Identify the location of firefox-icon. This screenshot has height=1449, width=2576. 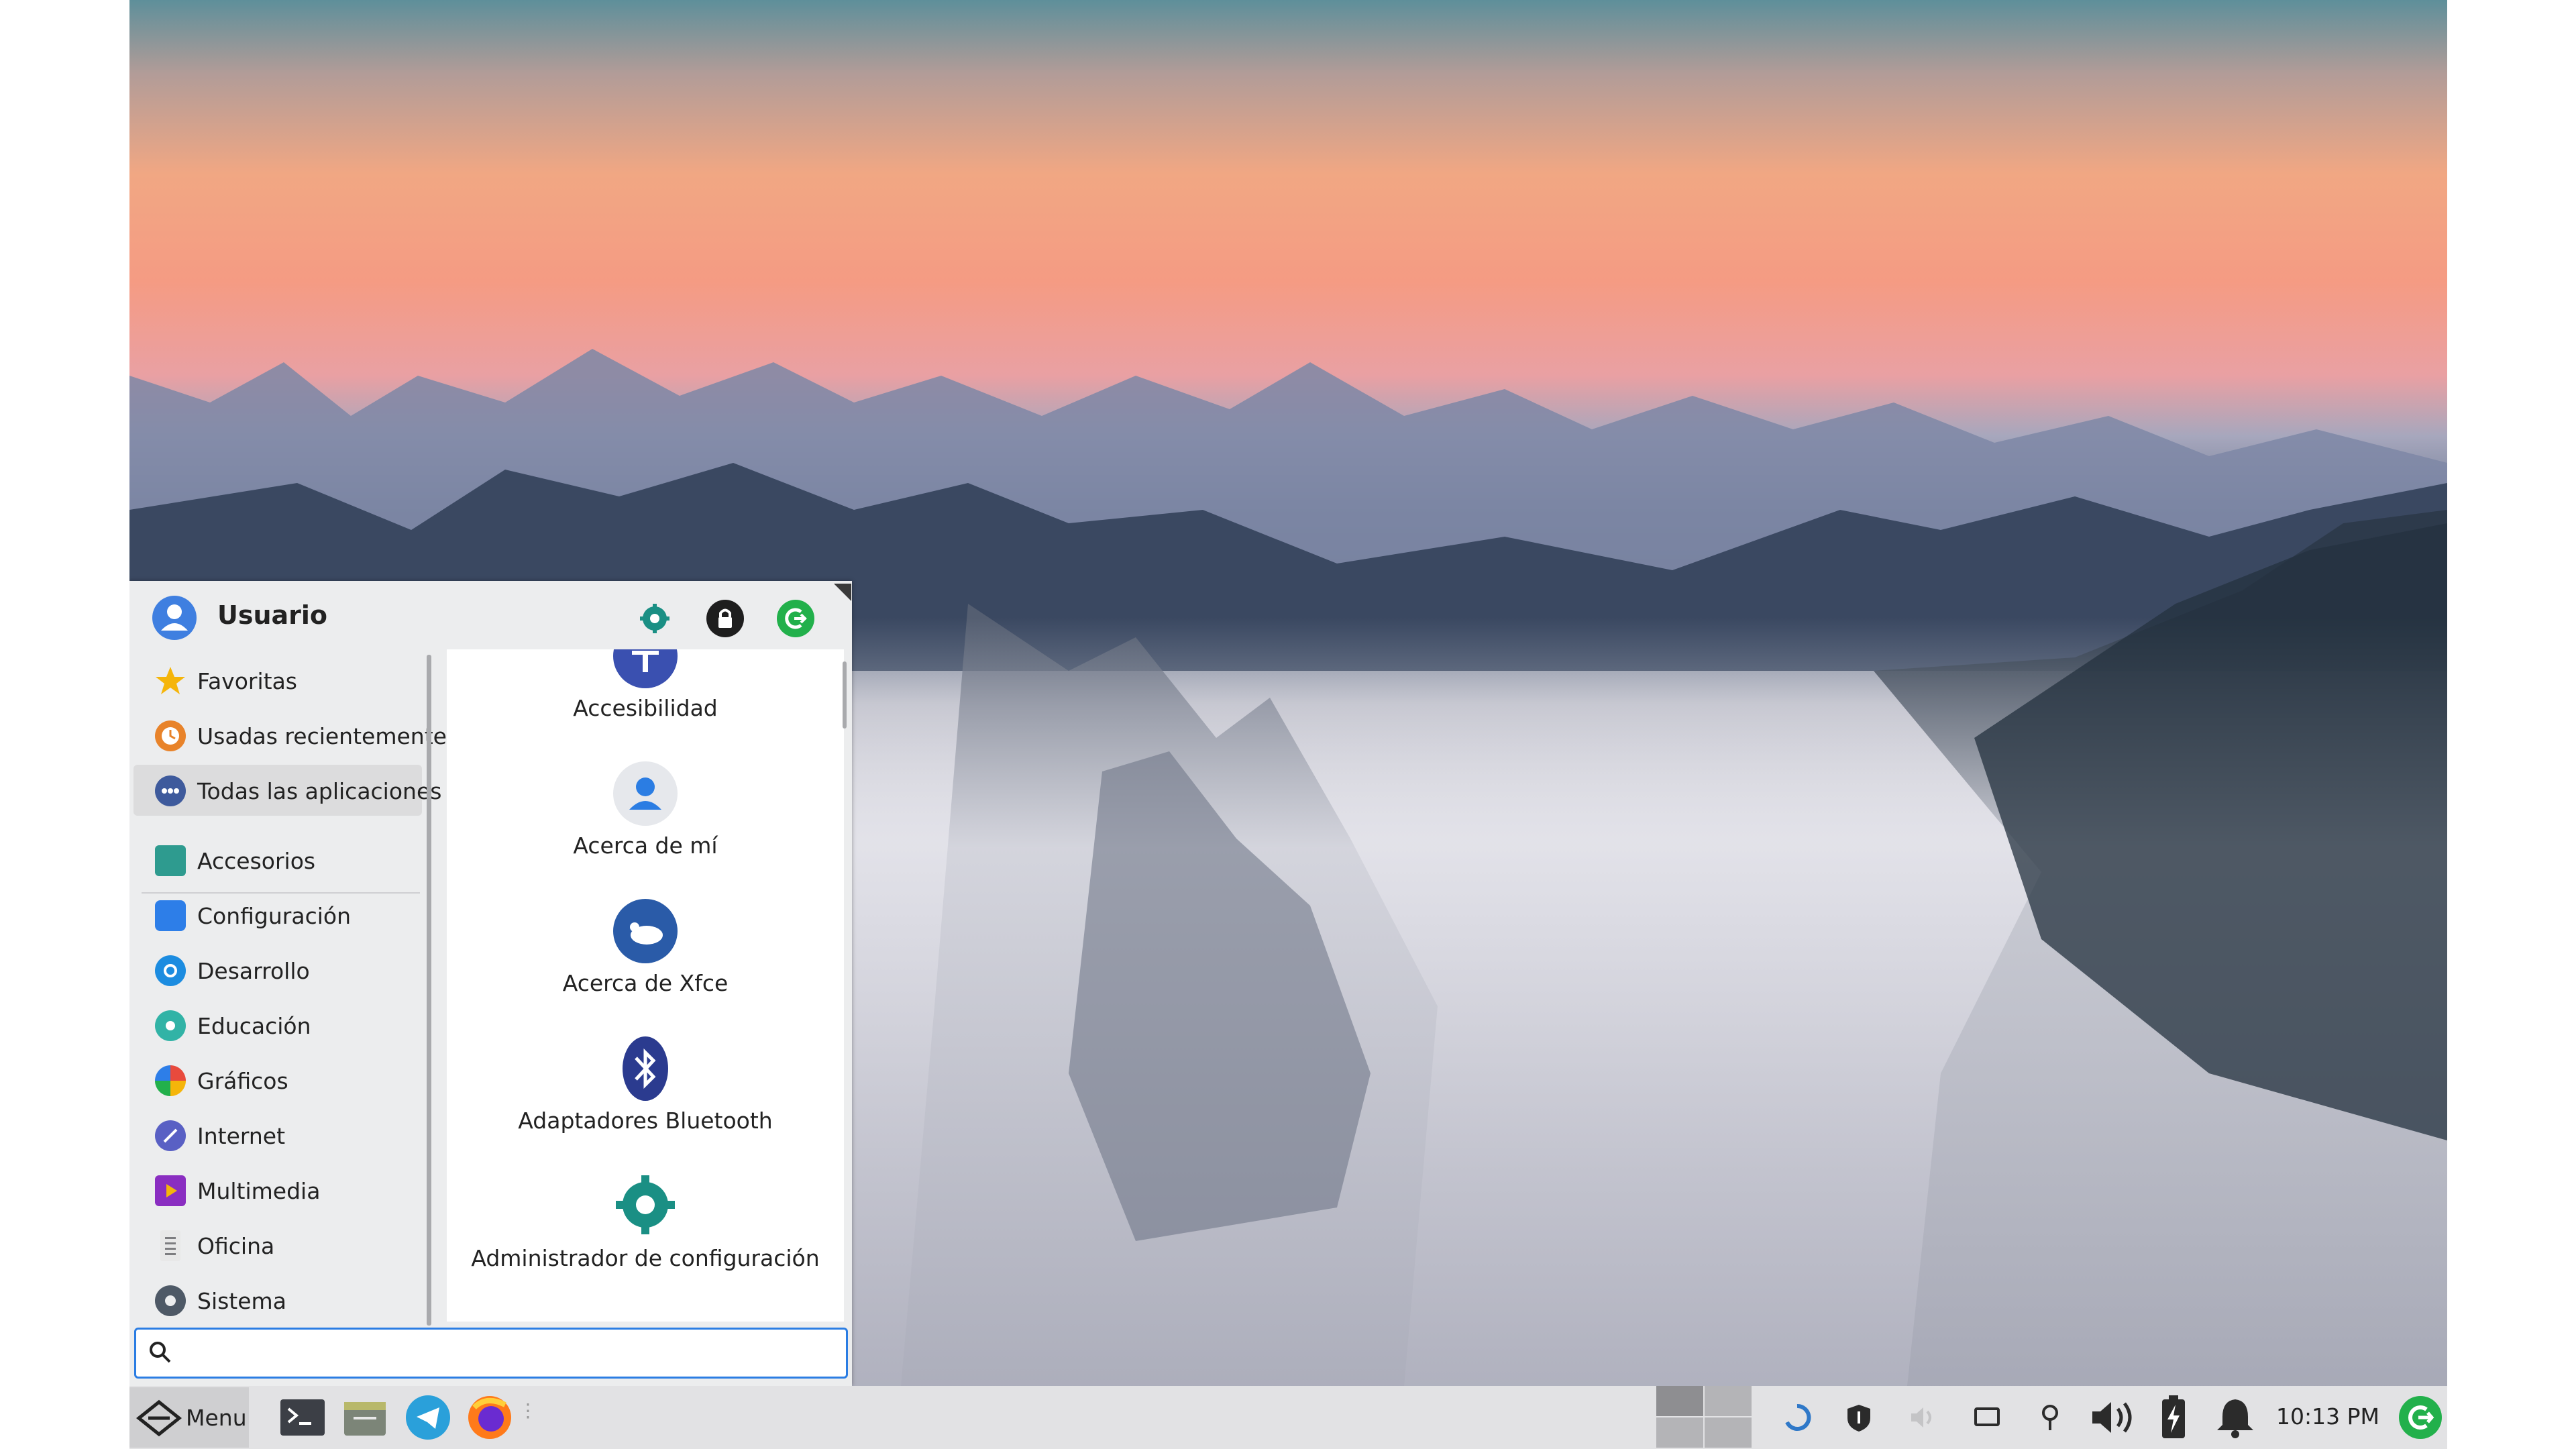
(489, 1417).